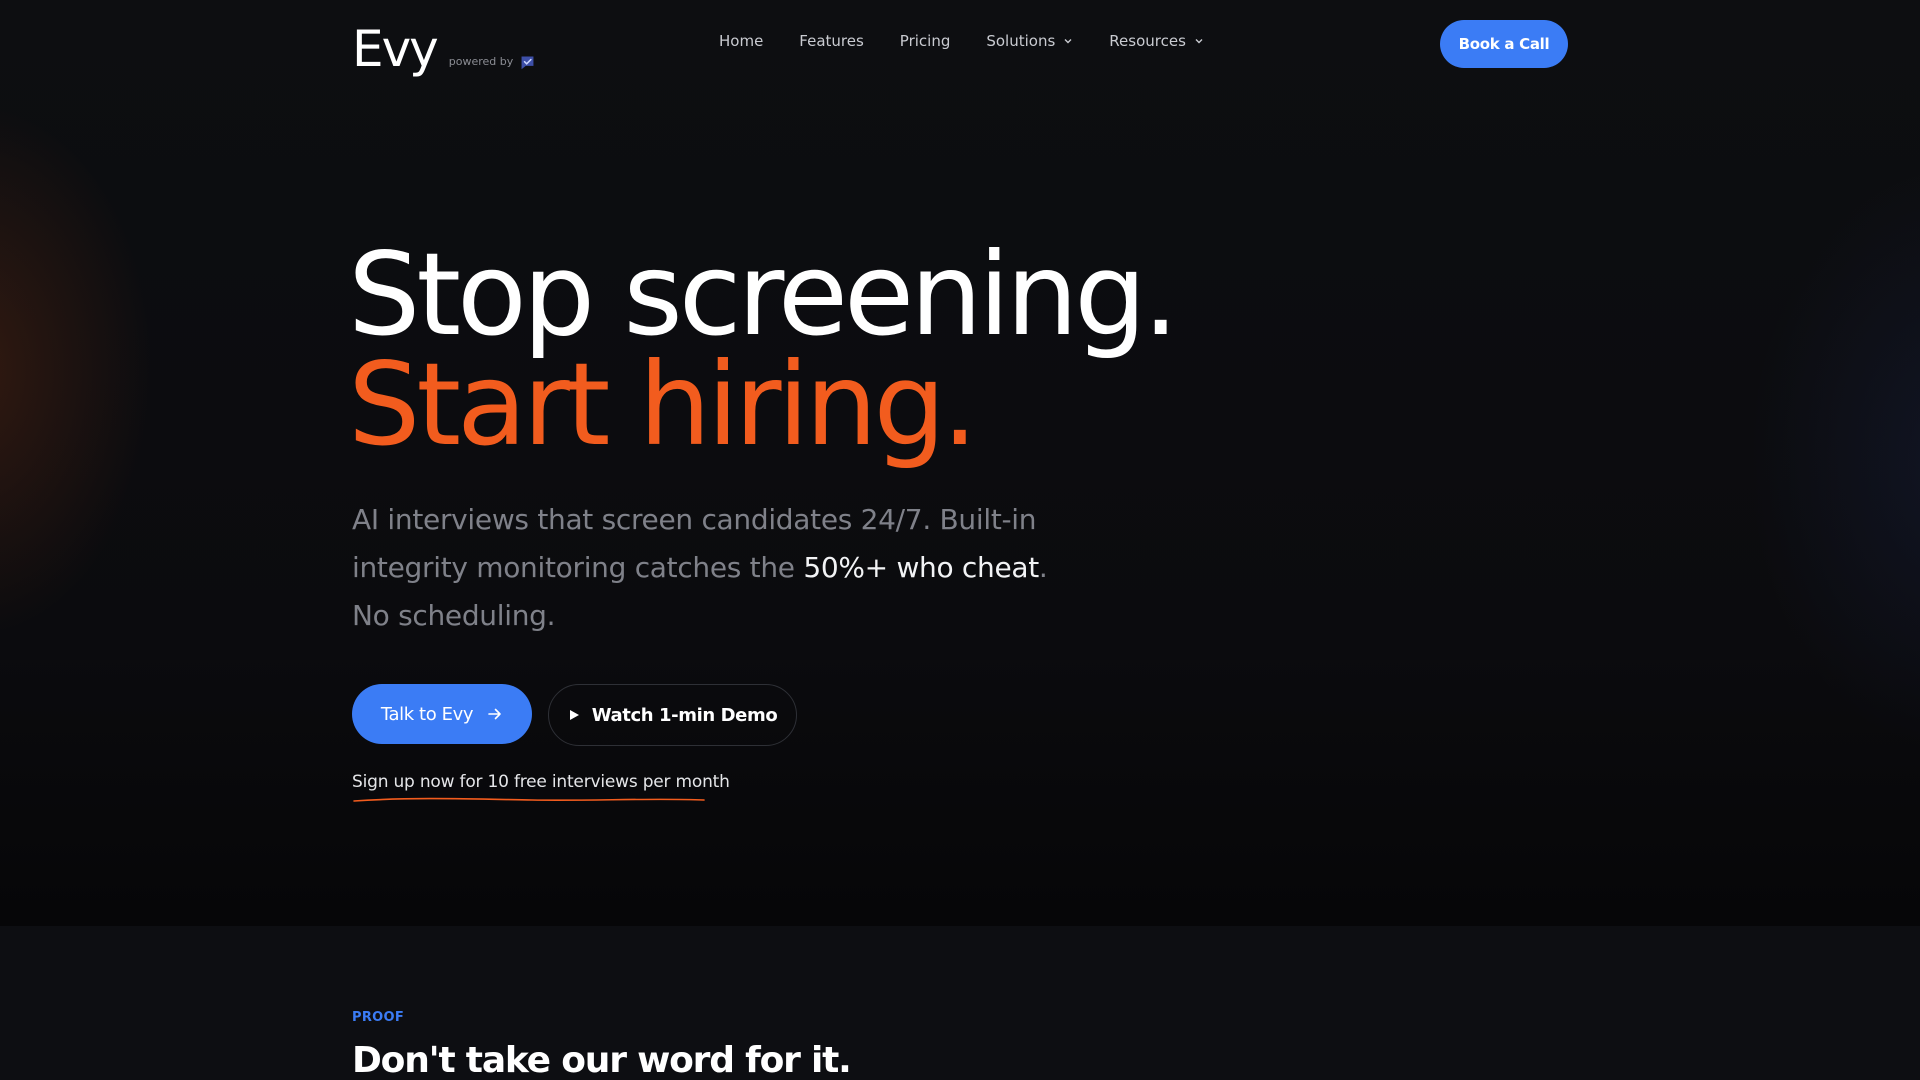 The width and height of the screenshot is (1920, 1080). I want to click on watch-demo-label: Watch 1-min Demo, so click(684, 715).